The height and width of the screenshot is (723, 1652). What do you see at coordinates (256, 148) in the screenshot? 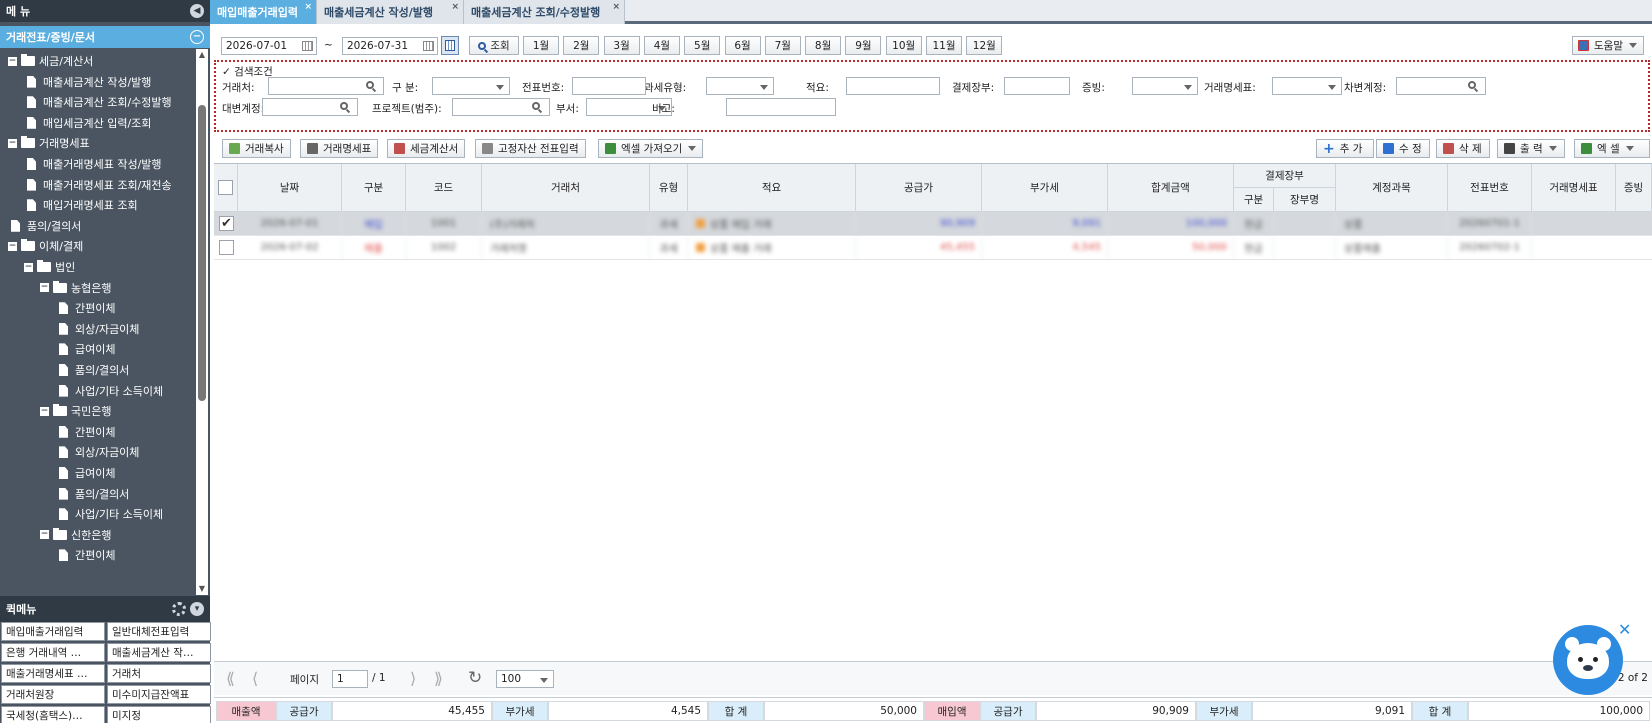
I see `copy-transaction-button: 거래복사` at bounding box center [256, 148].